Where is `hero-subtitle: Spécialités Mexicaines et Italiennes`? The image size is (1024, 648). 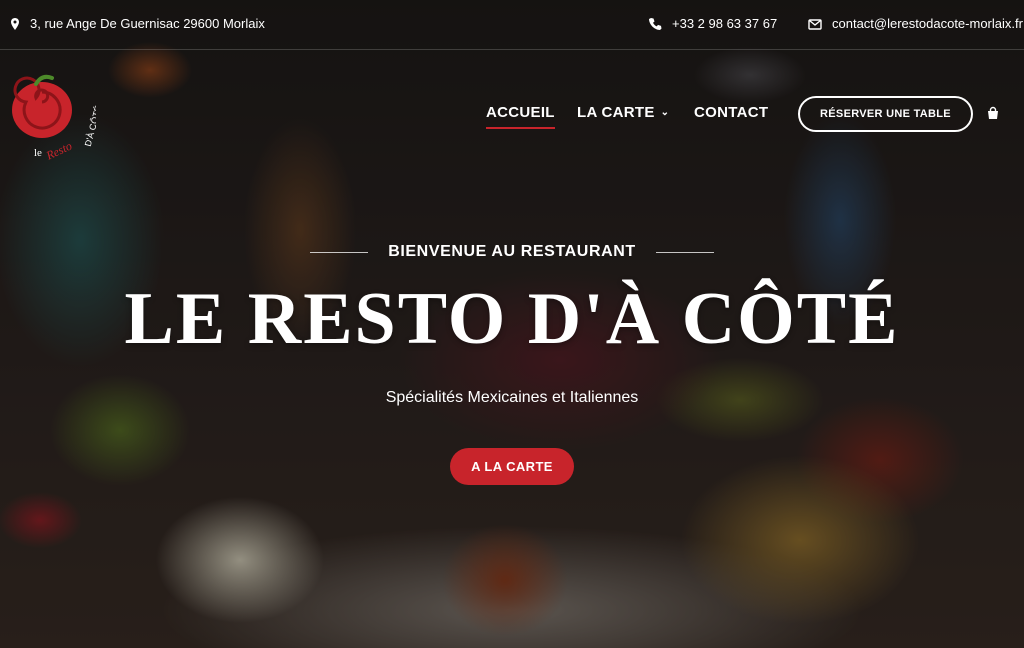 hero-subtitle: Spécialités Mexicaines et Italiennes is located at coordinates (512, 397).